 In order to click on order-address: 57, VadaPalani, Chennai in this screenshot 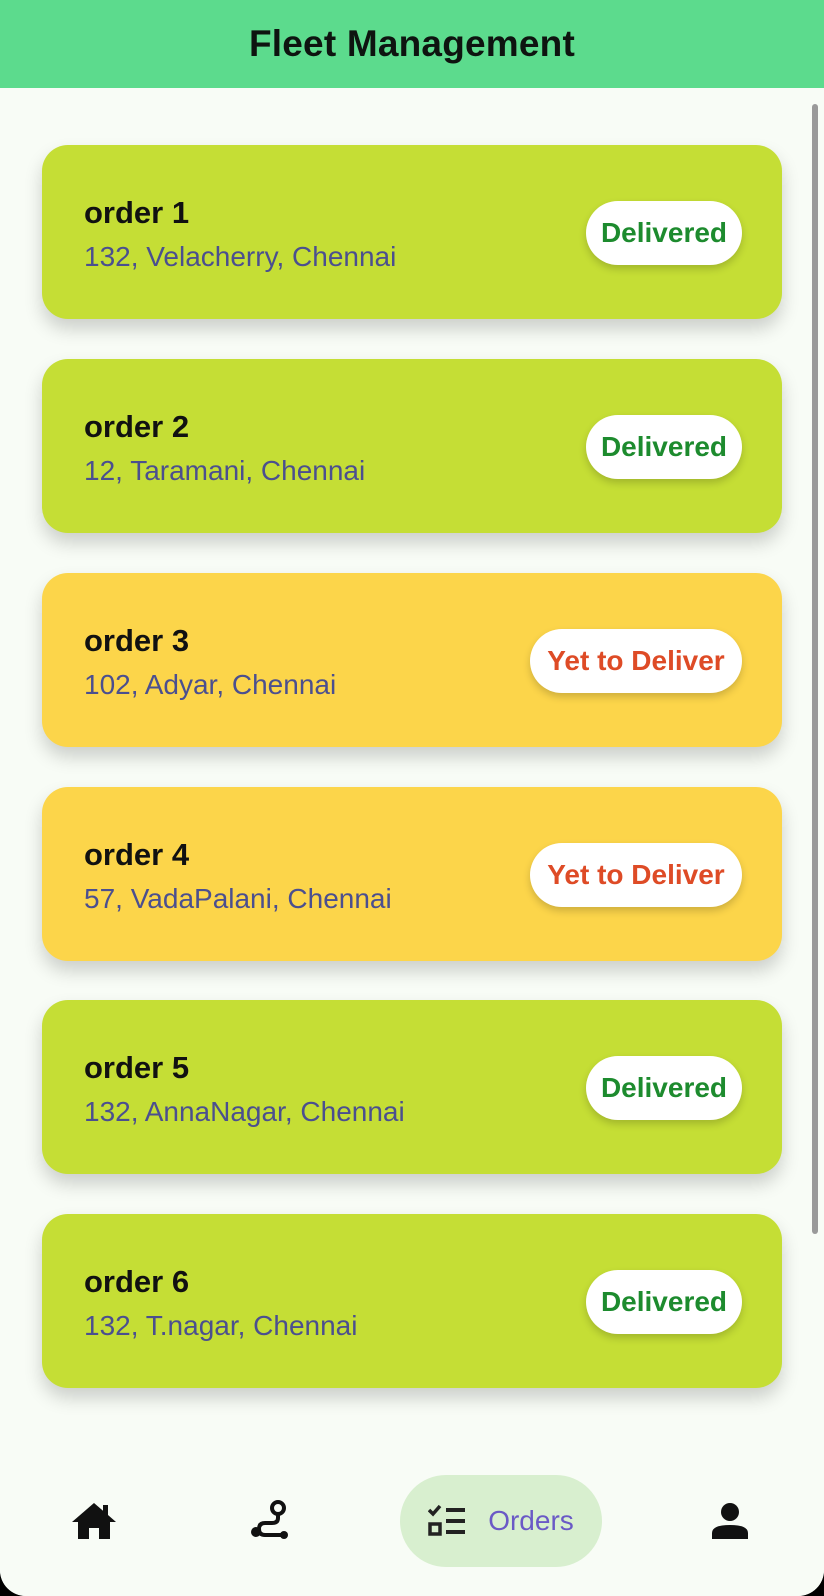, I will do `click(238, 898)`.